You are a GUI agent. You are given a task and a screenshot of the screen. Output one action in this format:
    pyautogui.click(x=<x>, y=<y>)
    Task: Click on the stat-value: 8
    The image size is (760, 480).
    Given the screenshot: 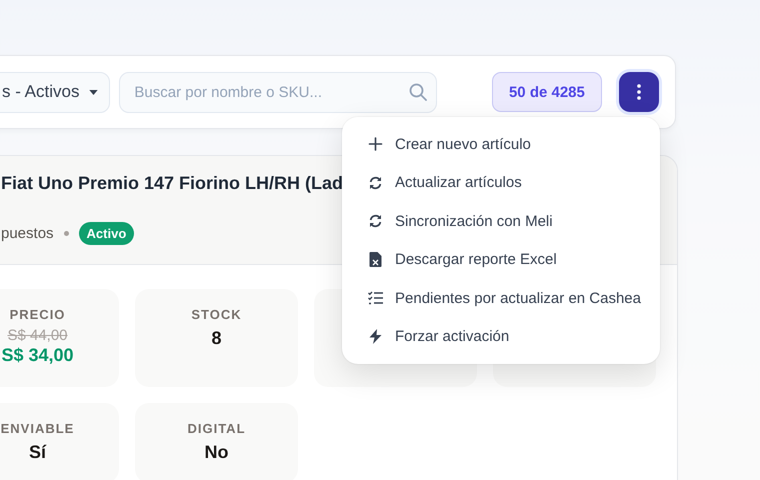 What is the action you would take?
    pyautogui.click(x=216, y=338)
    